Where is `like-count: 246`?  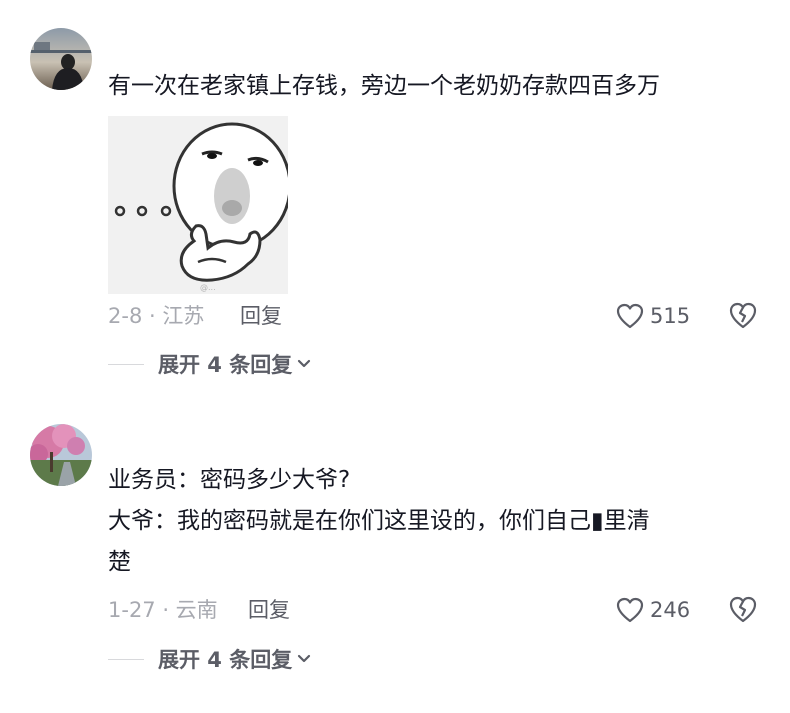 like-count: 246 is located at coordinates (670, 610).